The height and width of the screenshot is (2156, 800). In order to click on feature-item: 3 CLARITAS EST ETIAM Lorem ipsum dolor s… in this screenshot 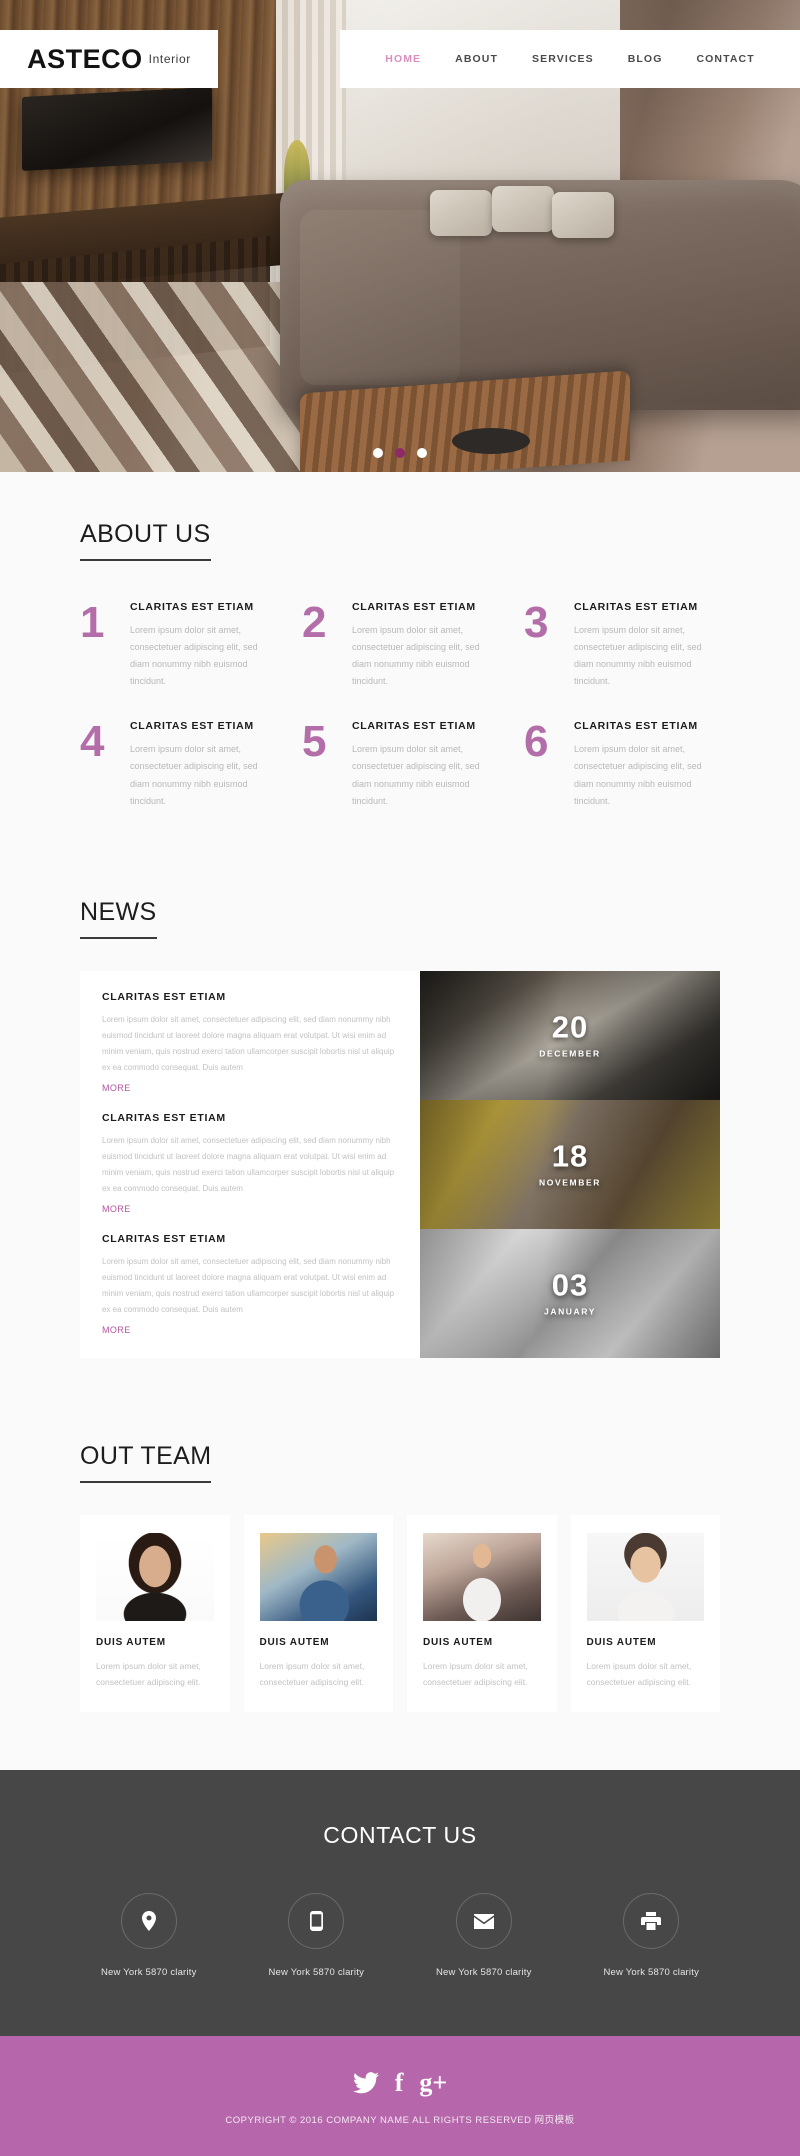, I will do `click(622, 644)`.